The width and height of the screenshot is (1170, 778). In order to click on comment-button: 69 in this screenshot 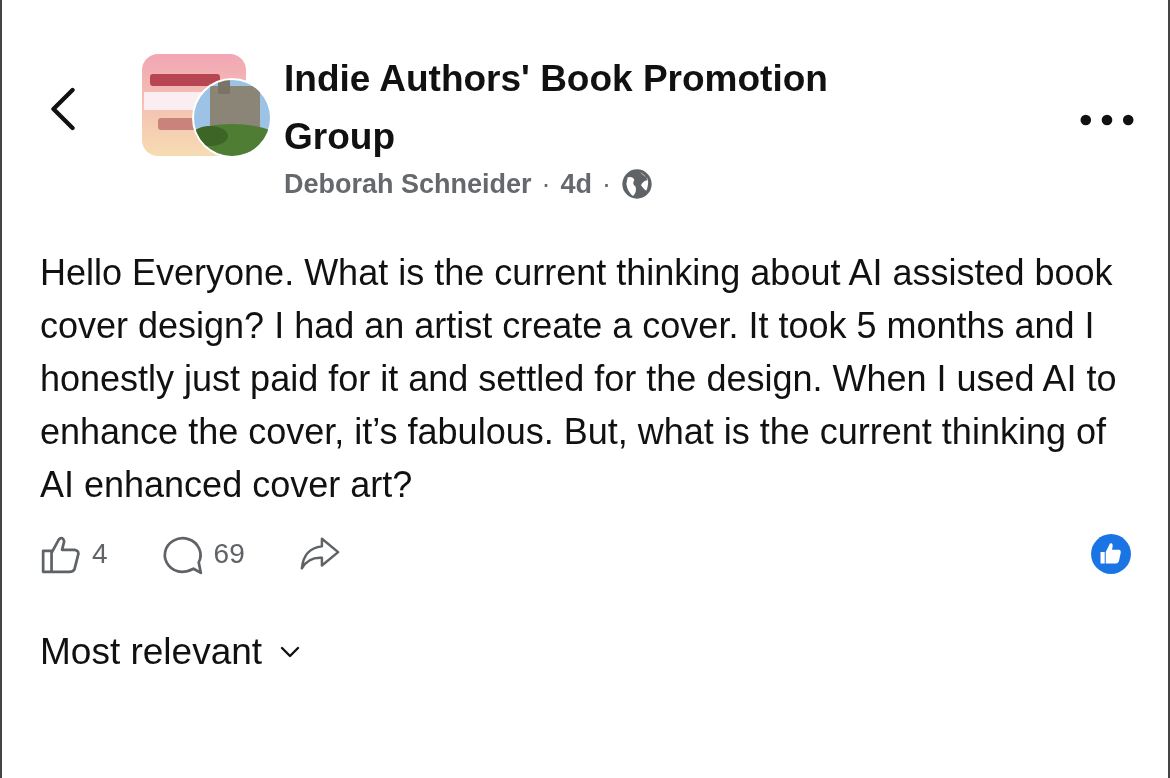, I will do `click(203, 554)`.